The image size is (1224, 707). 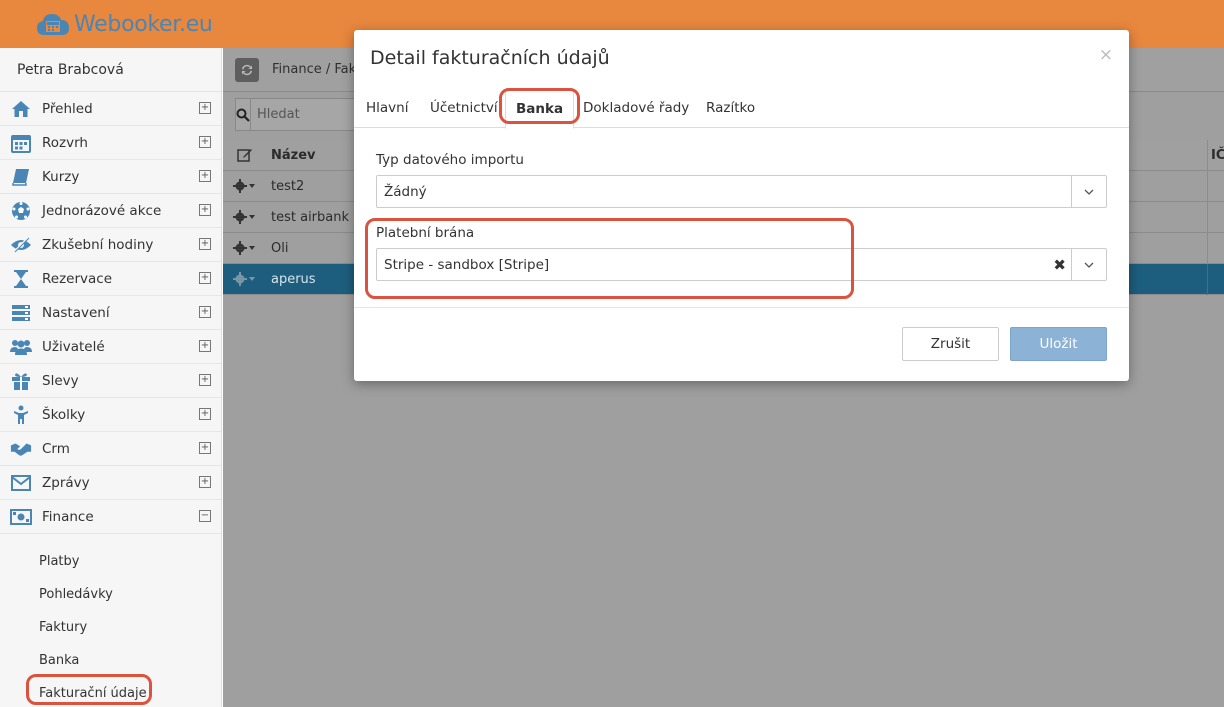 What do you see at coordinates (310, 217) in the screenshot?
I see `table-cell-name: test airbank` at bounding box center [310, 217].